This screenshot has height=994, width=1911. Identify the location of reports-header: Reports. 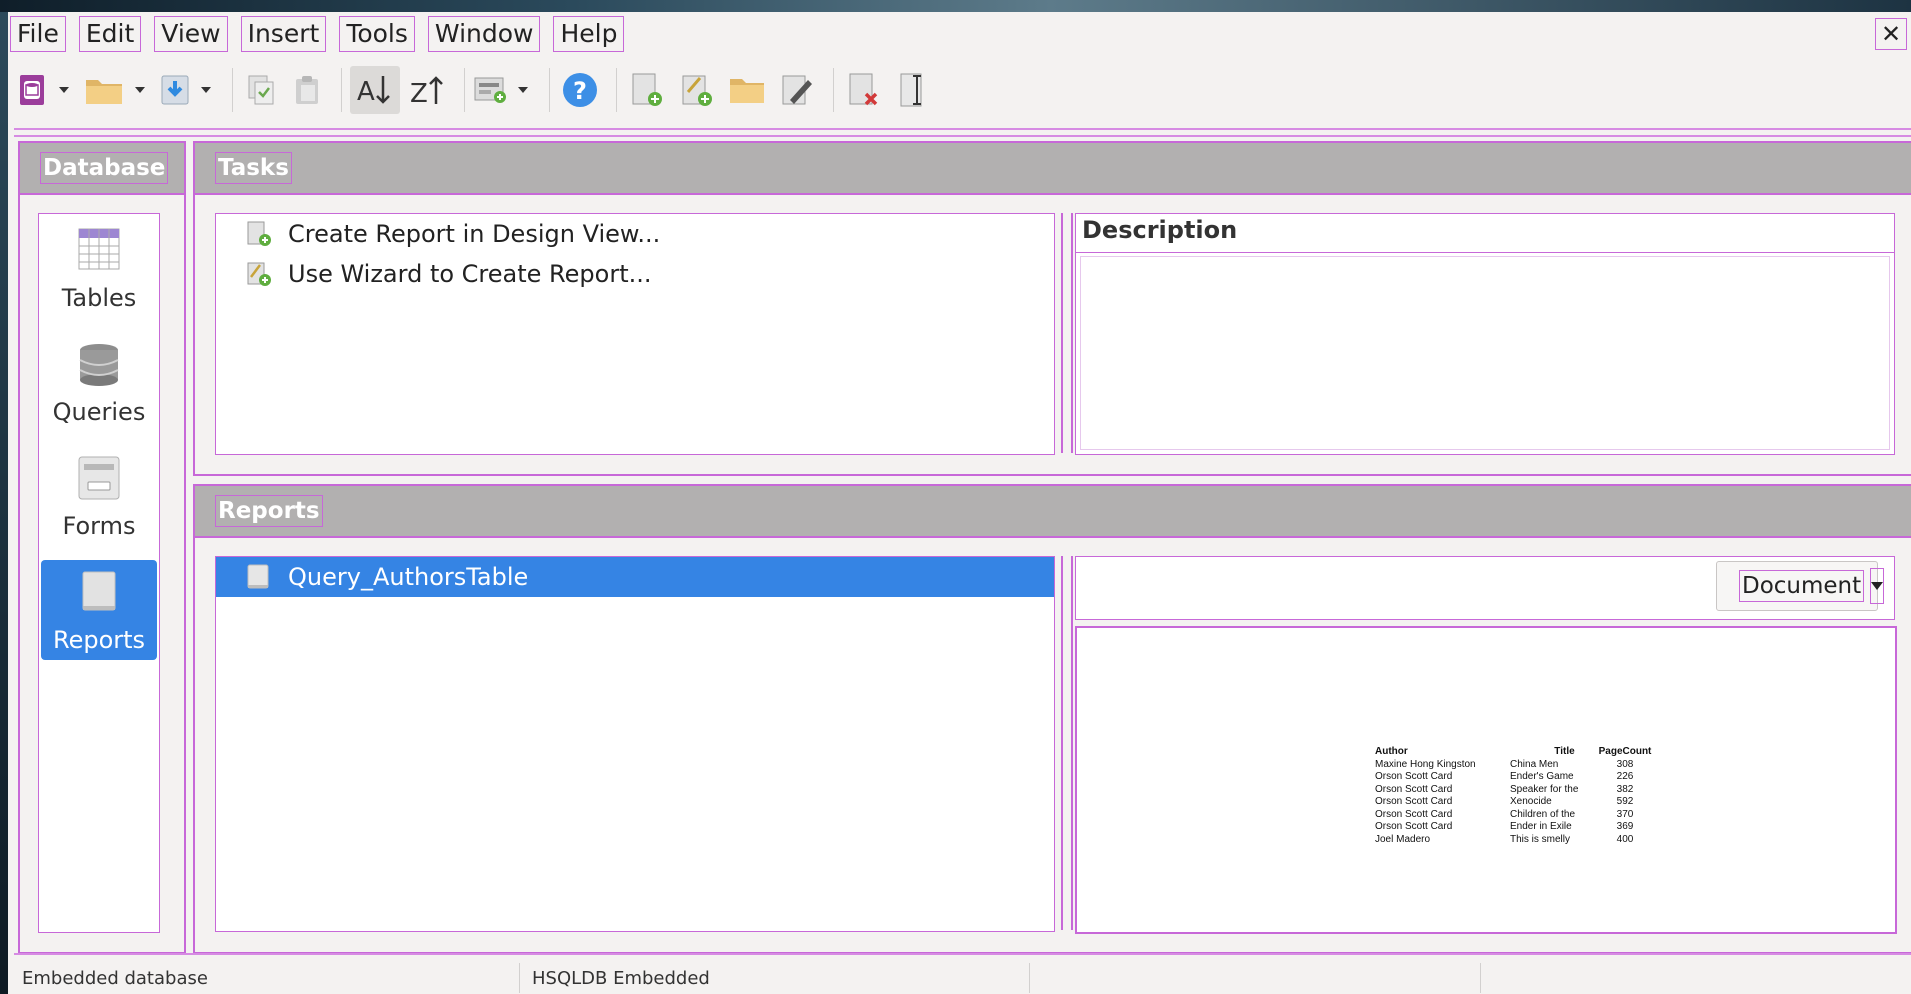
(1053, 512).